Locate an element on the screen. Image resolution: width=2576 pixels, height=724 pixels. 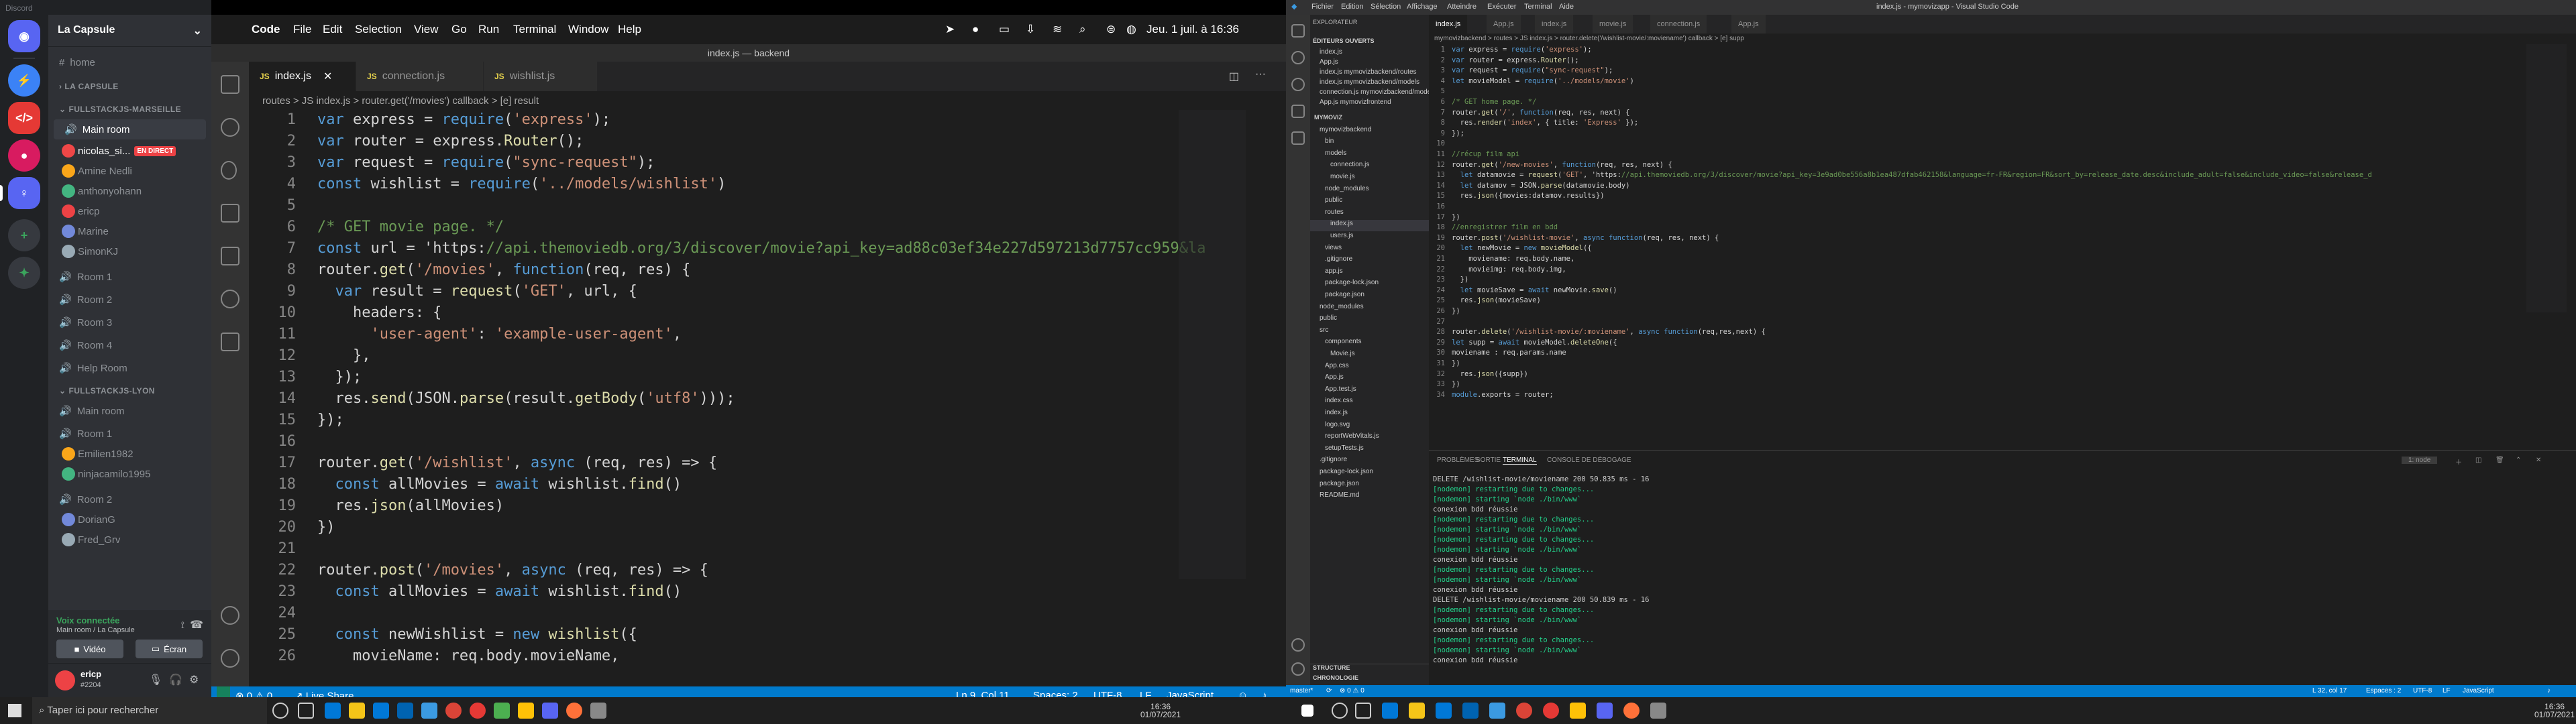
source-control-icon is located at coordinates (1298, 84).